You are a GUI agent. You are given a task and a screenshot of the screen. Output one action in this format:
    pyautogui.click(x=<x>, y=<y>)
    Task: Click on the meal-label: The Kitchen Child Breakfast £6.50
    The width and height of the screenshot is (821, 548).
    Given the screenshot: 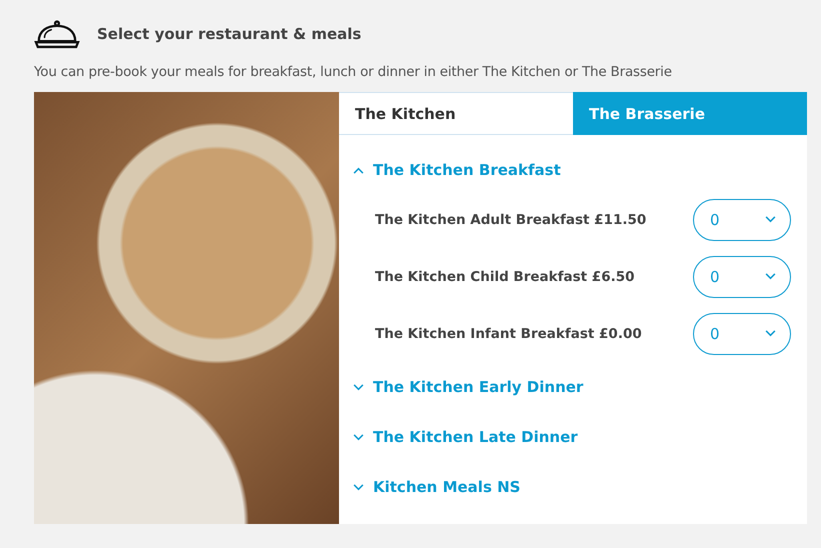 What is the action you would take?
    pyautogui.click(x=504, y=276)
    